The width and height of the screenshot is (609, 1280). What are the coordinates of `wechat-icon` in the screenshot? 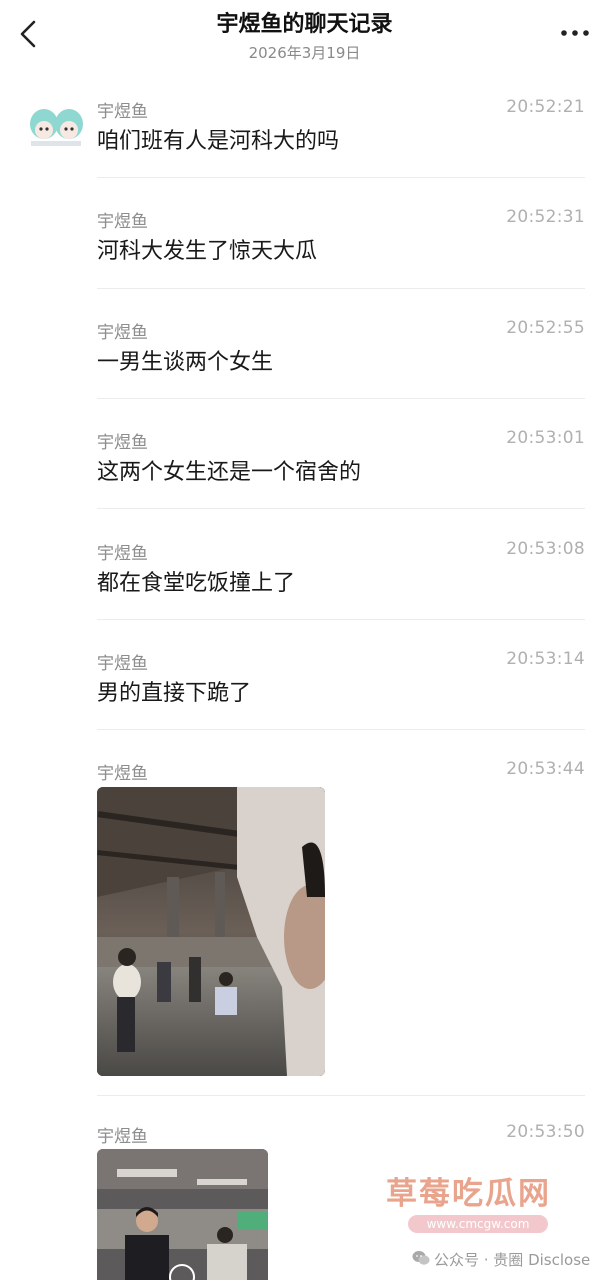 It's located at (421, 1258).